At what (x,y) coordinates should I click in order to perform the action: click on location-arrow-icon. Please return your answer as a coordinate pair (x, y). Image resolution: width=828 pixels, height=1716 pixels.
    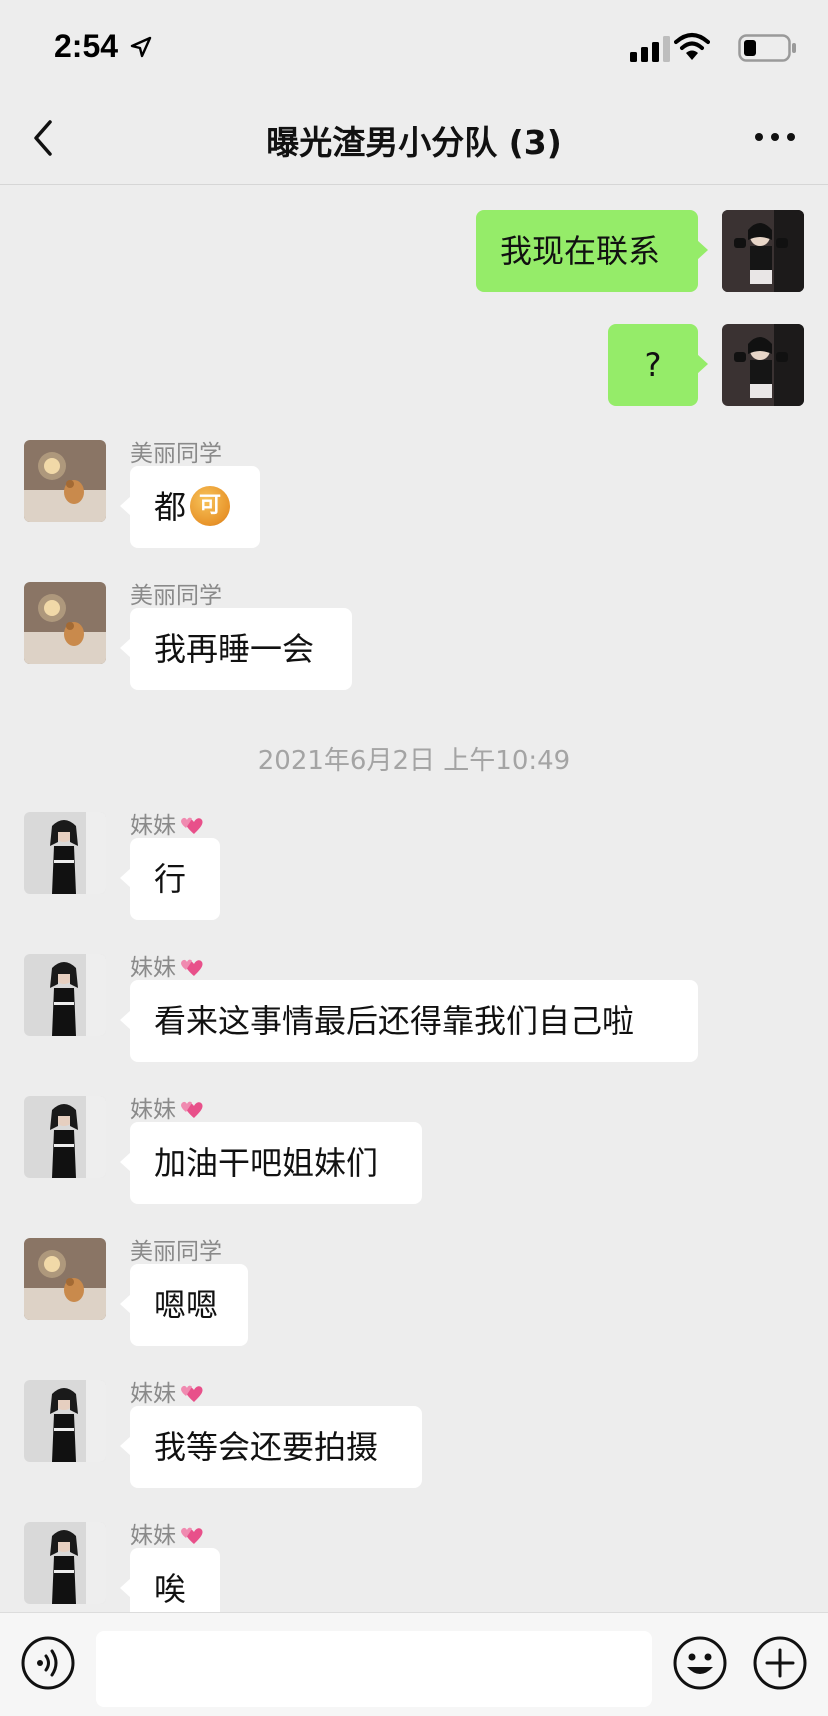
    Looking at the image, I should click on (141, 47).